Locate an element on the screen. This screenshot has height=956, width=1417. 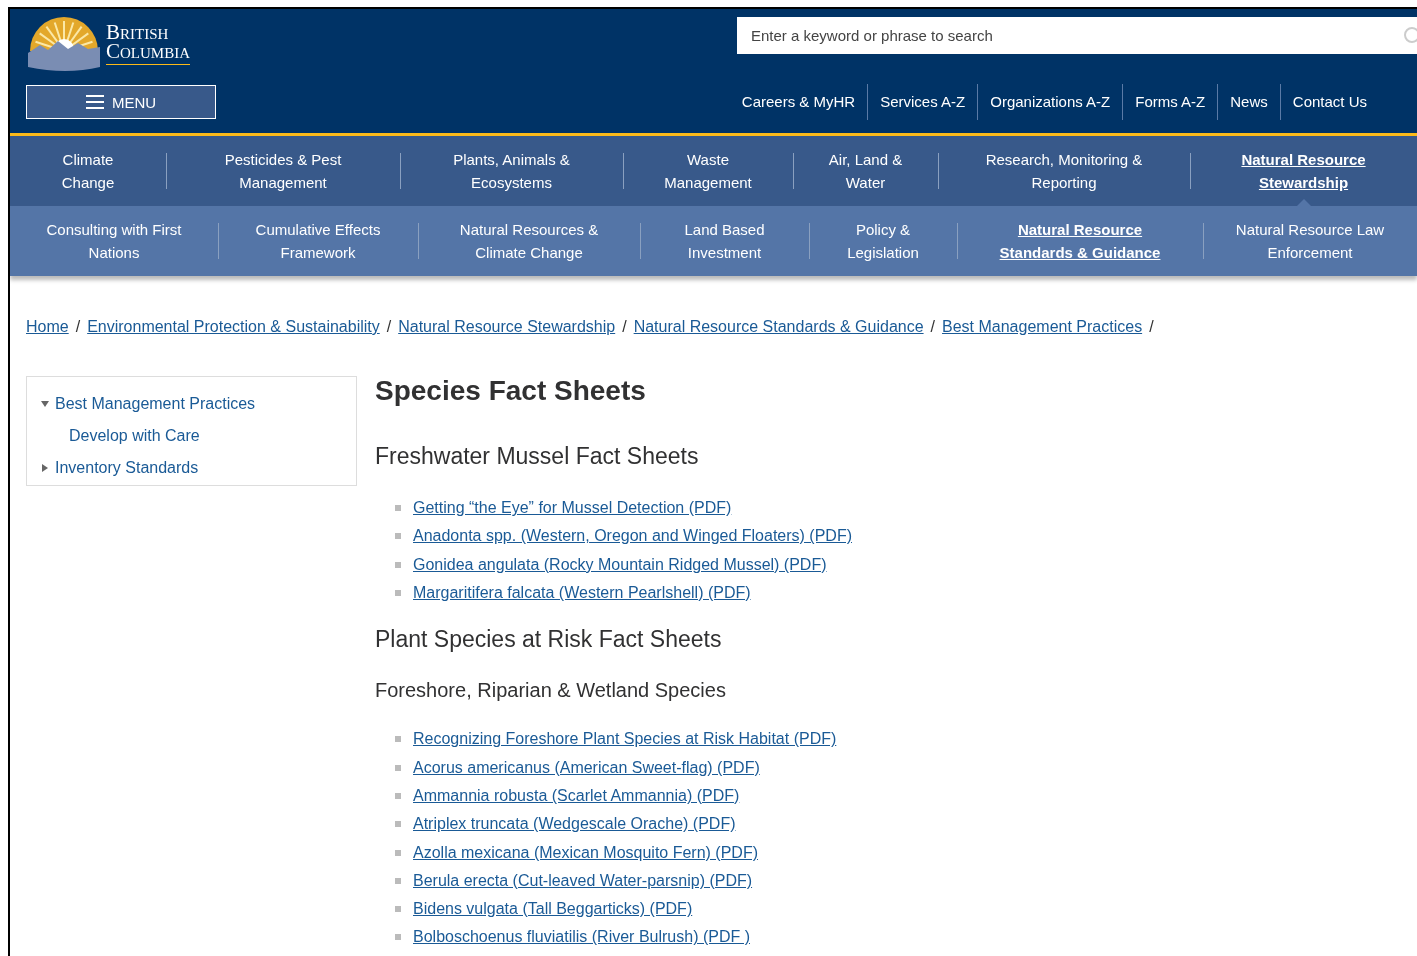
utility-link: Careers & MyHR is located at coordinates (798, 102).